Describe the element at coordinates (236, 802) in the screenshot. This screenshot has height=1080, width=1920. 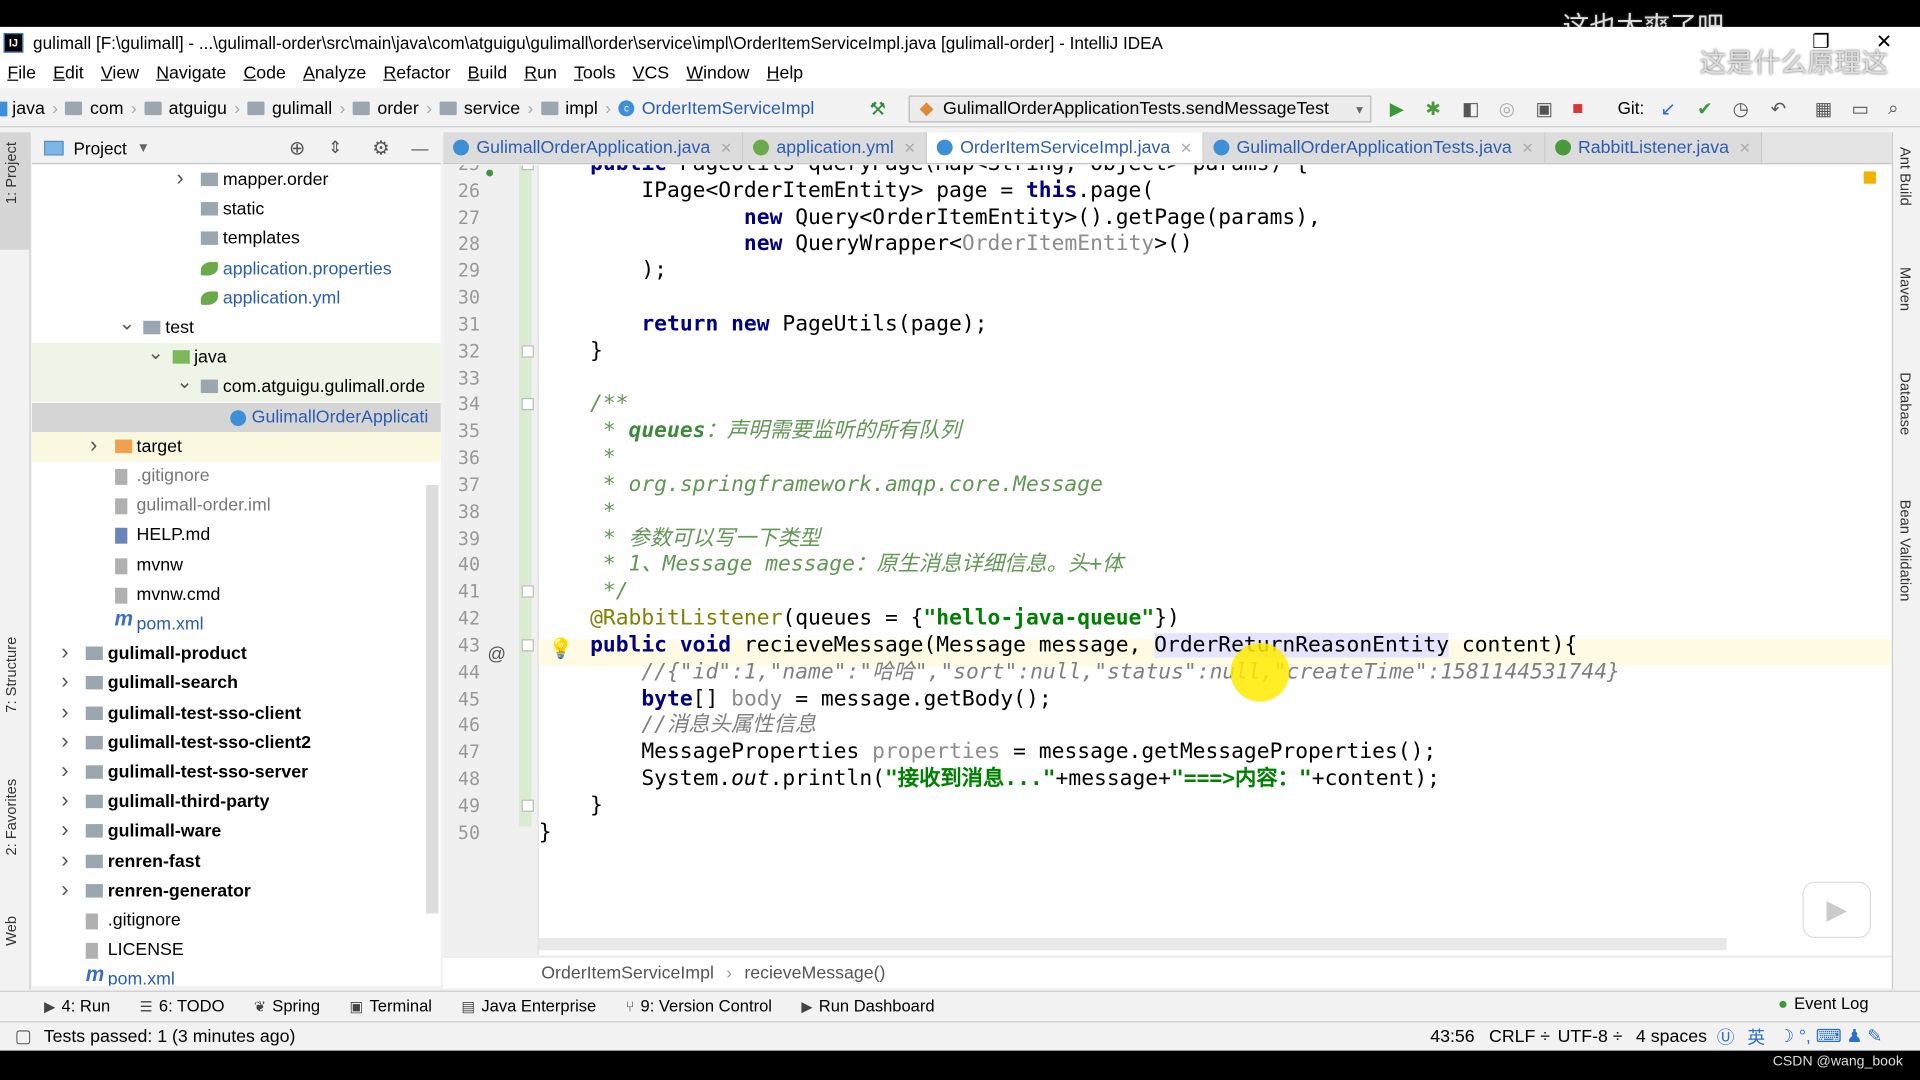
I see `tree-item: › gulimall-third-party` at that location.